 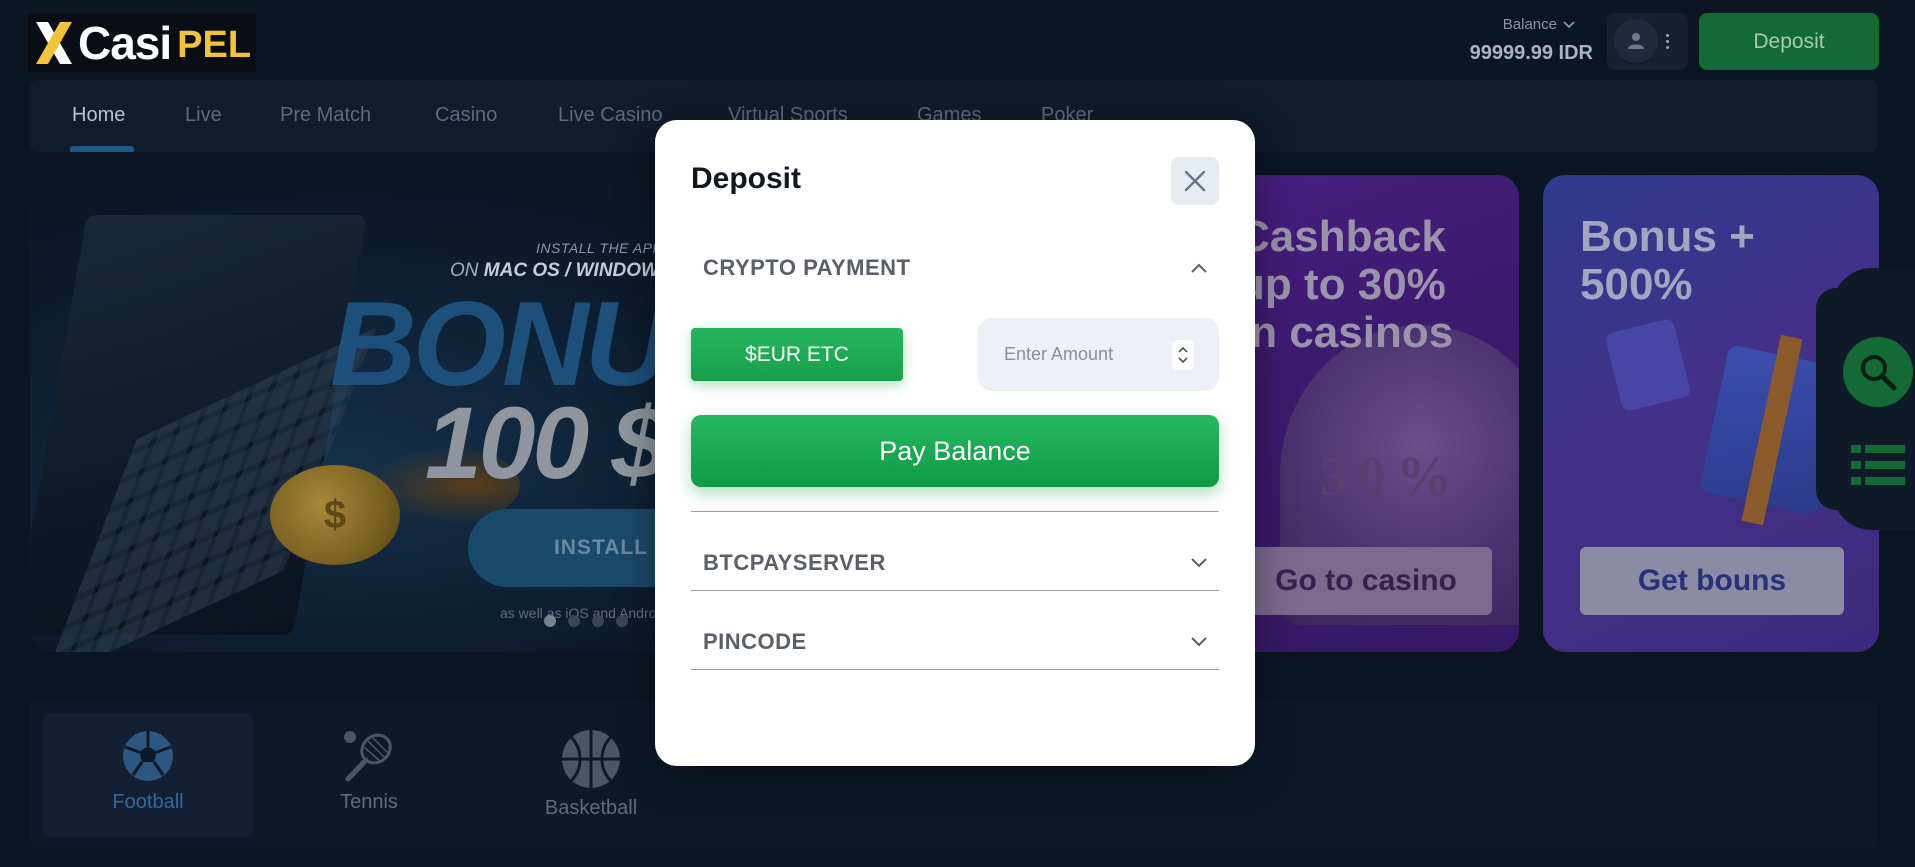 I want to click on section-title: CRYPTO PAYMENT, so click(x=807, y=267).